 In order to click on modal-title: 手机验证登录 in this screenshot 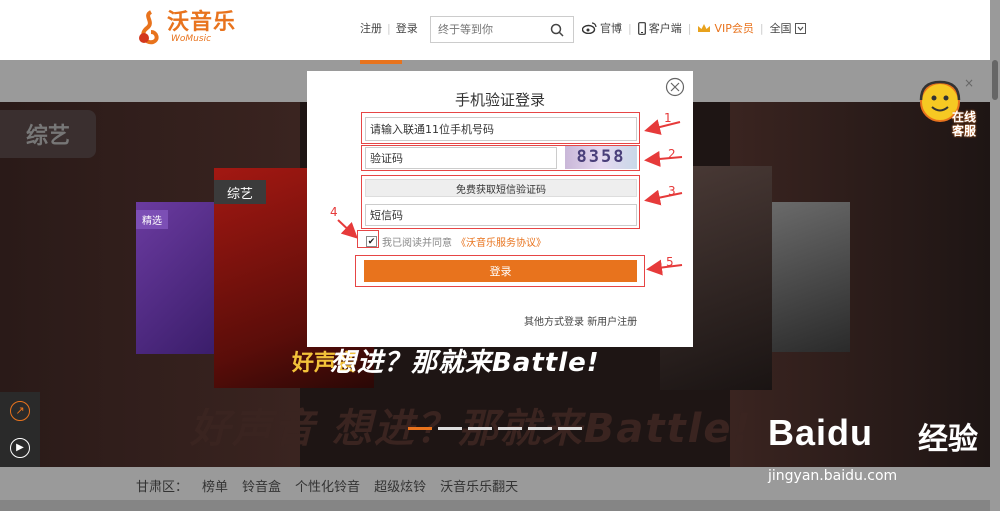, I will do `click(499, 100)`.